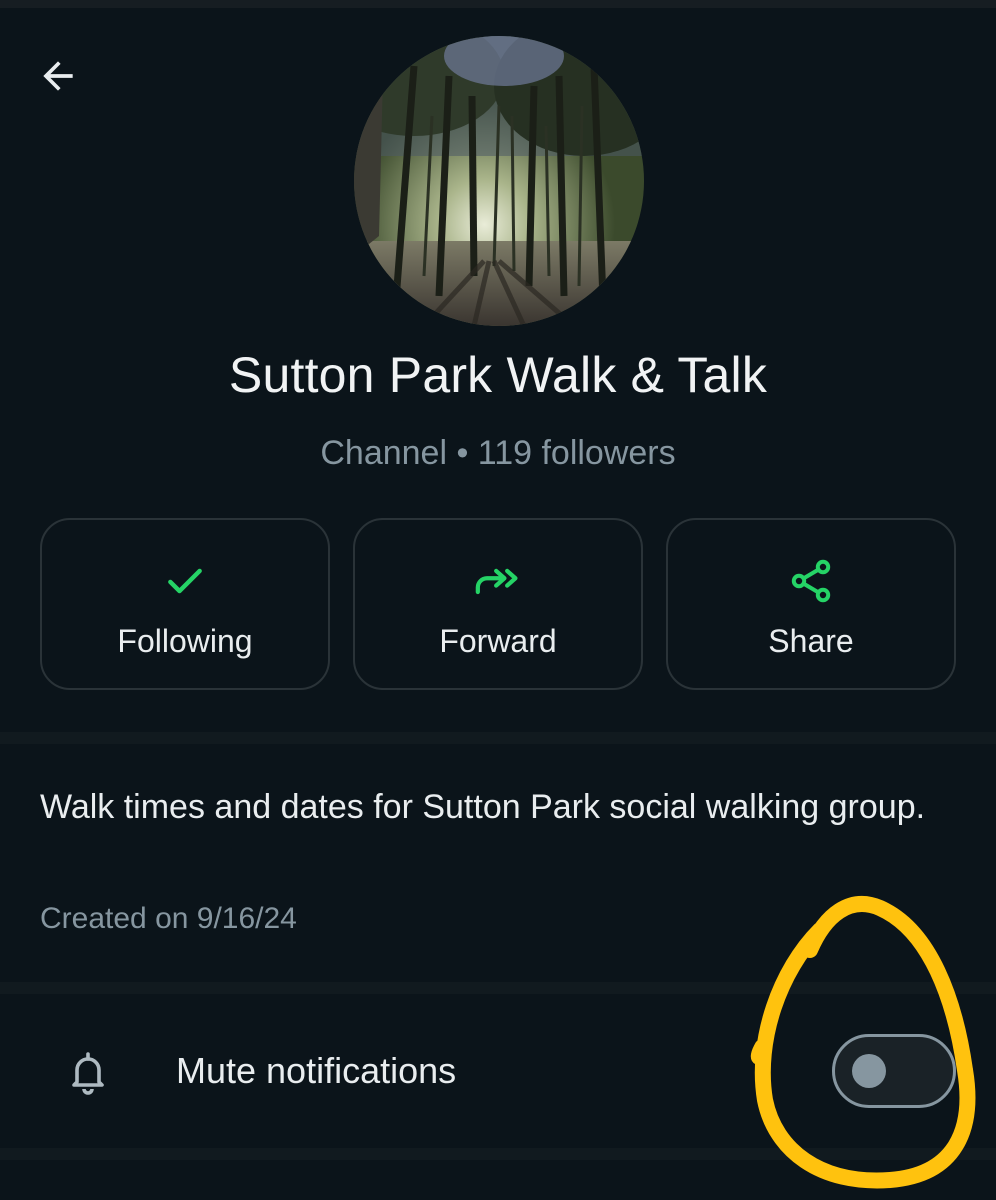 Image resolution: width=996 pixels, height=1200 pixels. I want to click on bell-icon, so click(88, 1073).